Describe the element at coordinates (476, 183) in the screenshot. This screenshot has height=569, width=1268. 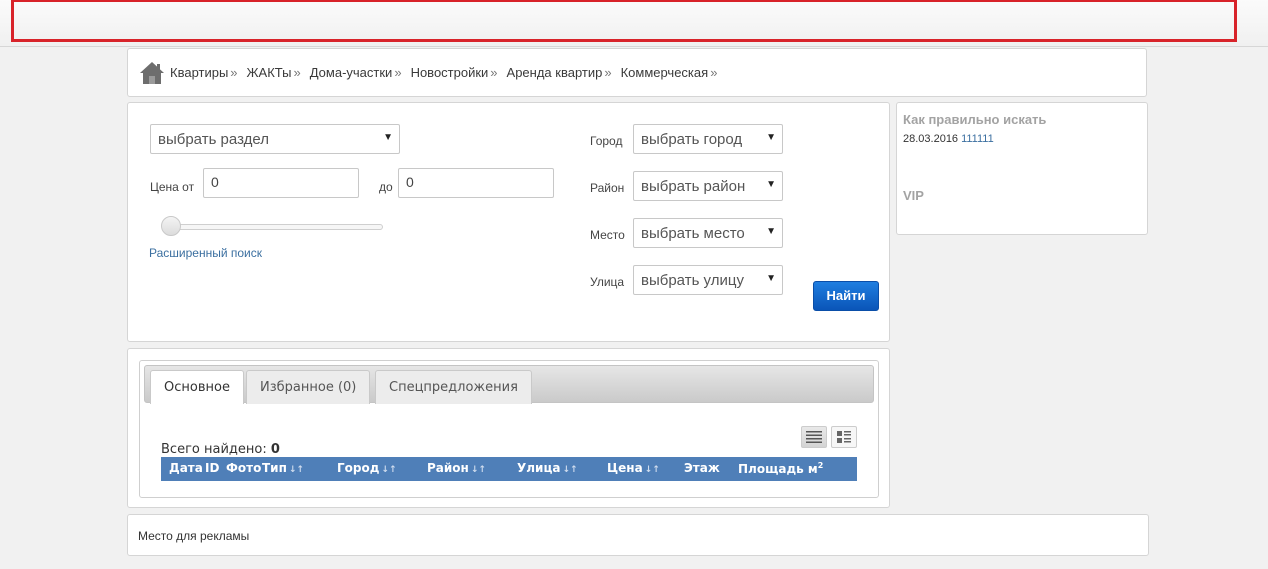
I see `price-to-input: 0` at that location.